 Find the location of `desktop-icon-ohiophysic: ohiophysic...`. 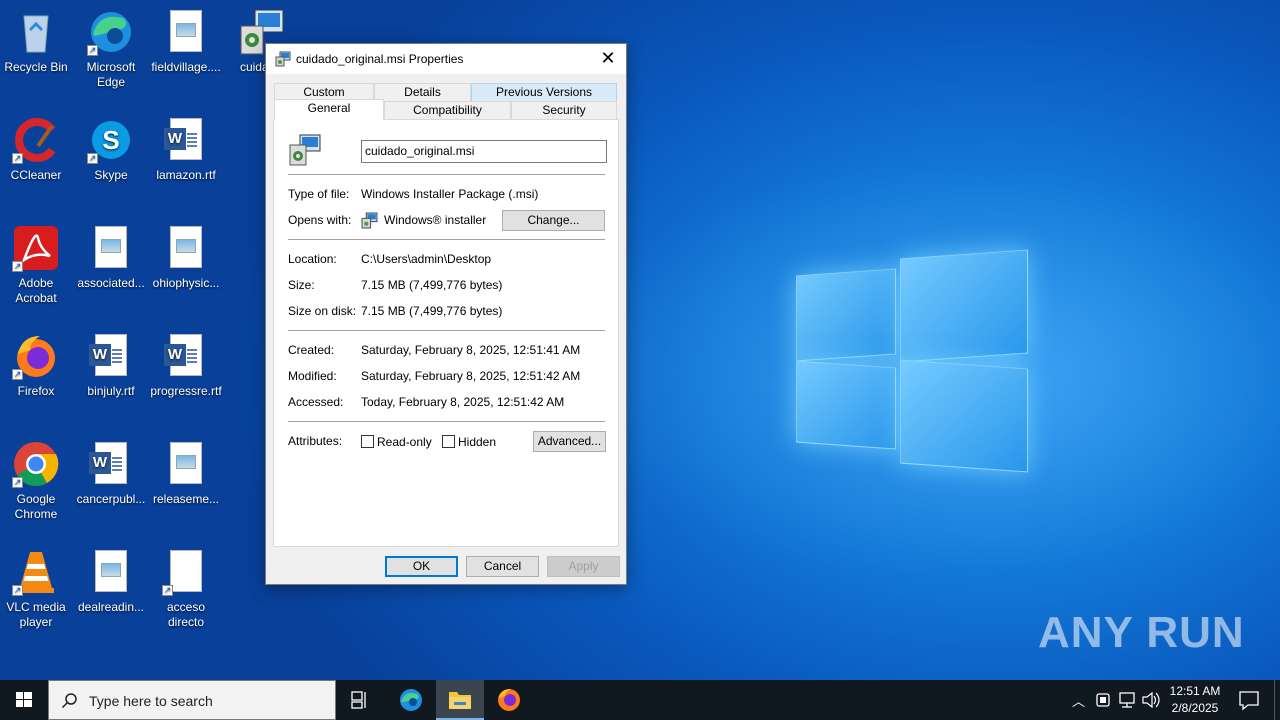

desktop-icon-ohiophysic: ohiophysic... is located at coordinates (186, 257).